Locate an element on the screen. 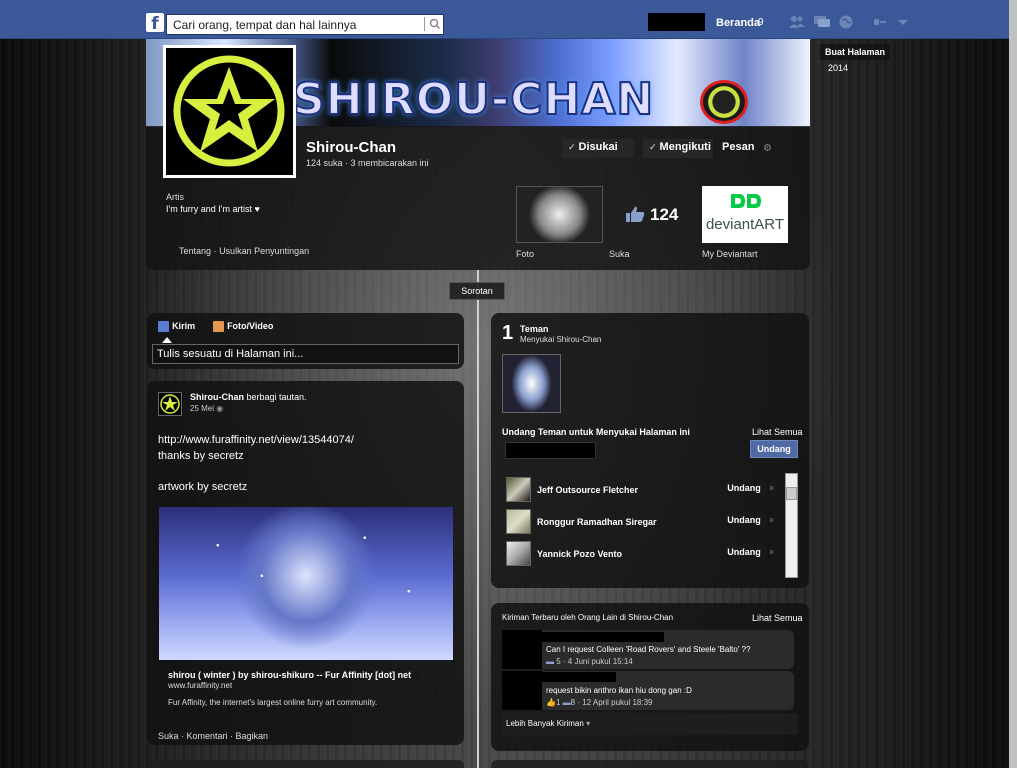  highlights-toggle: Sorotan is located at coordinates (477, 291).